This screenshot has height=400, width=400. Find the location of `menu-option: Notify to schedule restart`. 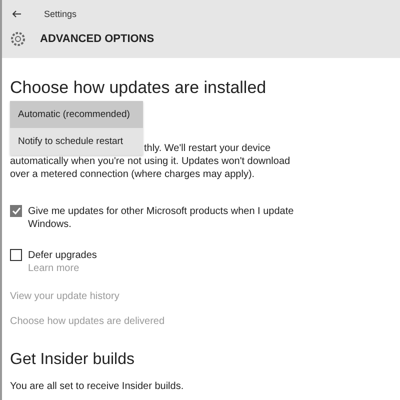

menu-option: Notify to schedule restart is located at coordinates (76, 141).